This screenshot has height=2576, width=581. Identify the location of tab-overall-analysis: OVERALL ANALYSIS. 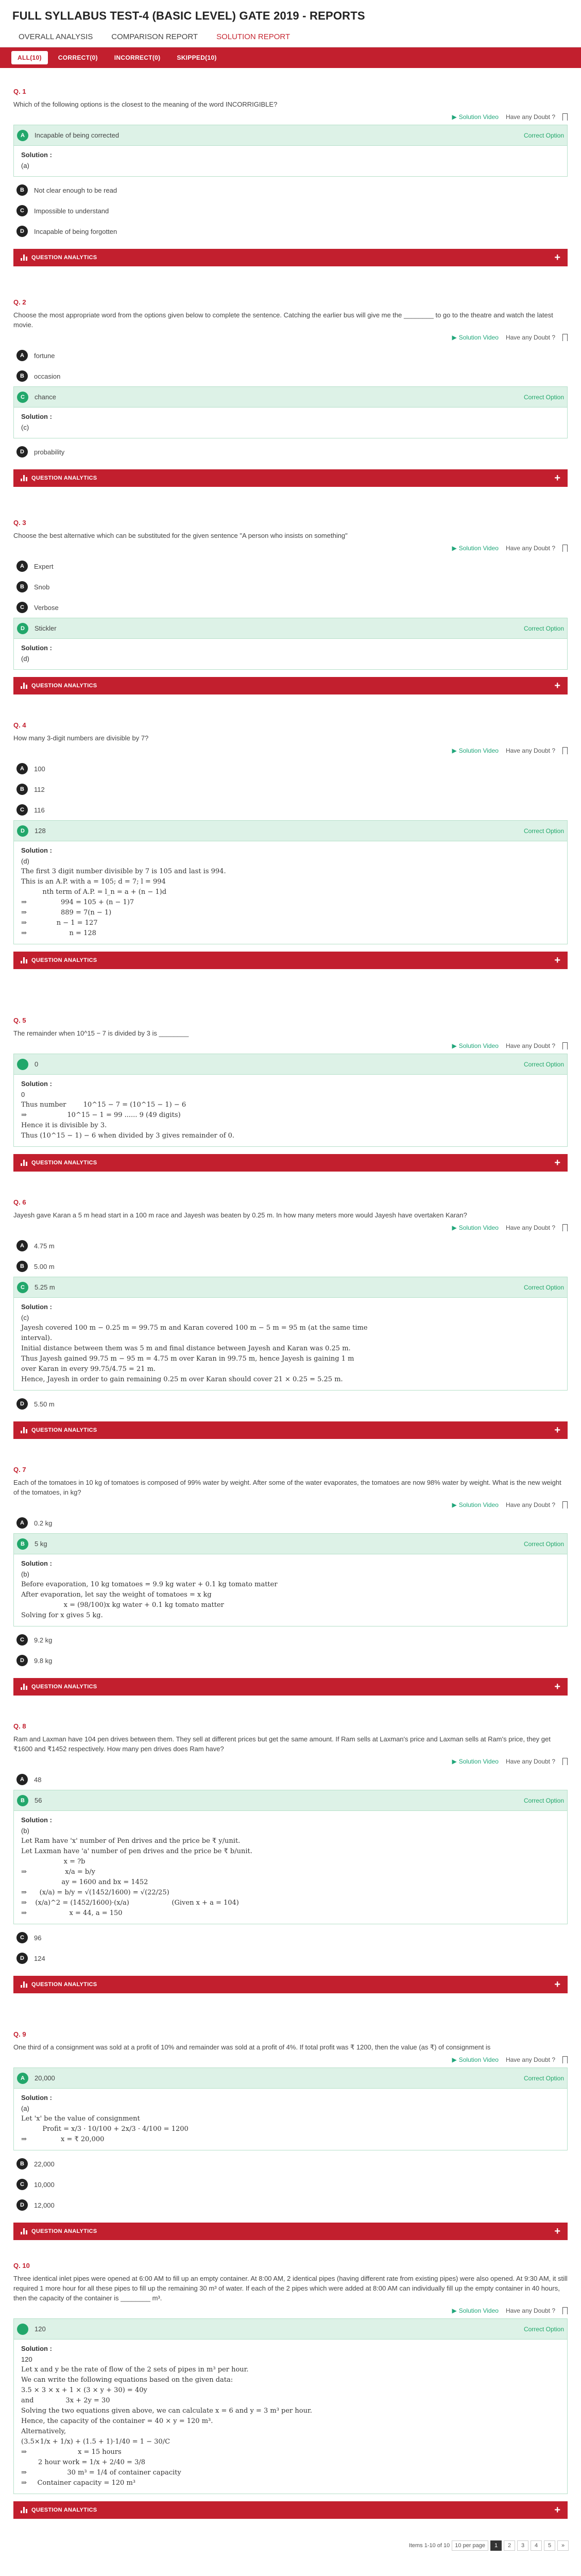
(55, 36).